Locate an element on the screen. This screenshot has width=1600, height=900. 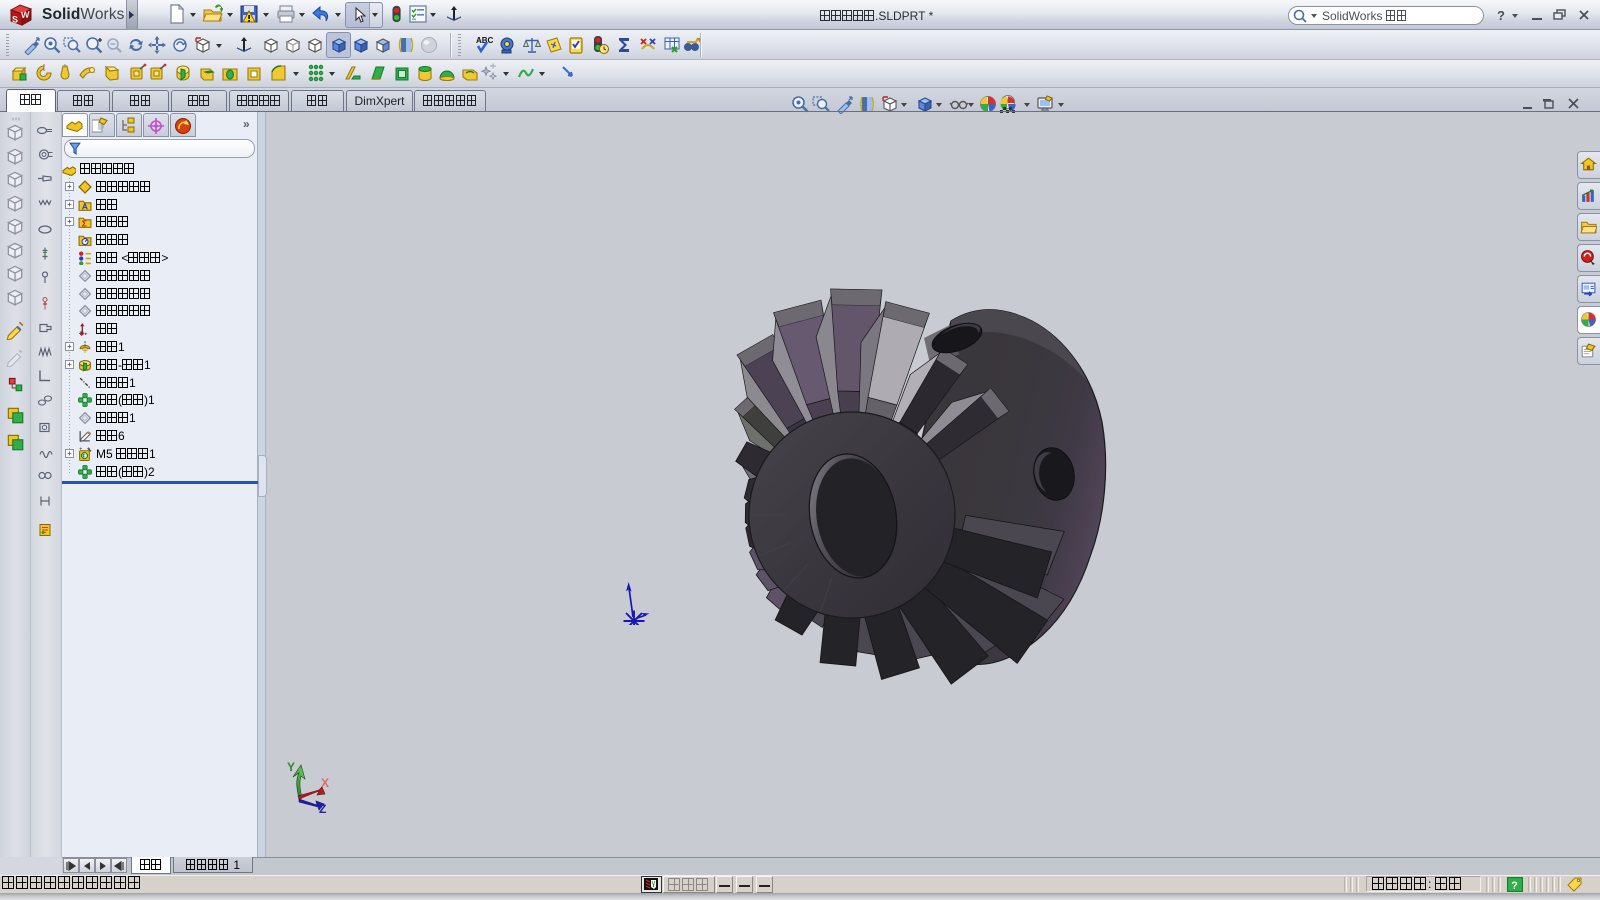
svg-text: Z is located at coordinates (322, 808).